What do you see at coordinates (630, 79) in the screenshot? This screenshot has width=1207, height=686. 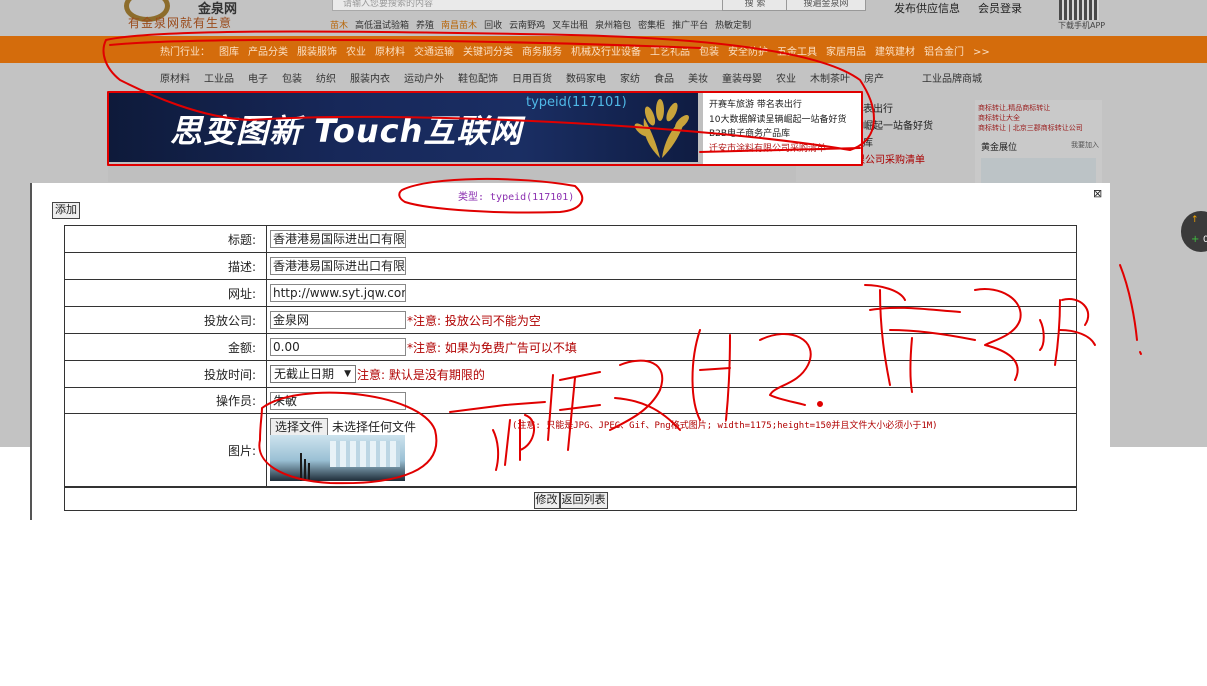 I see `category-item: 家纺` at bounding box center [630, 79].